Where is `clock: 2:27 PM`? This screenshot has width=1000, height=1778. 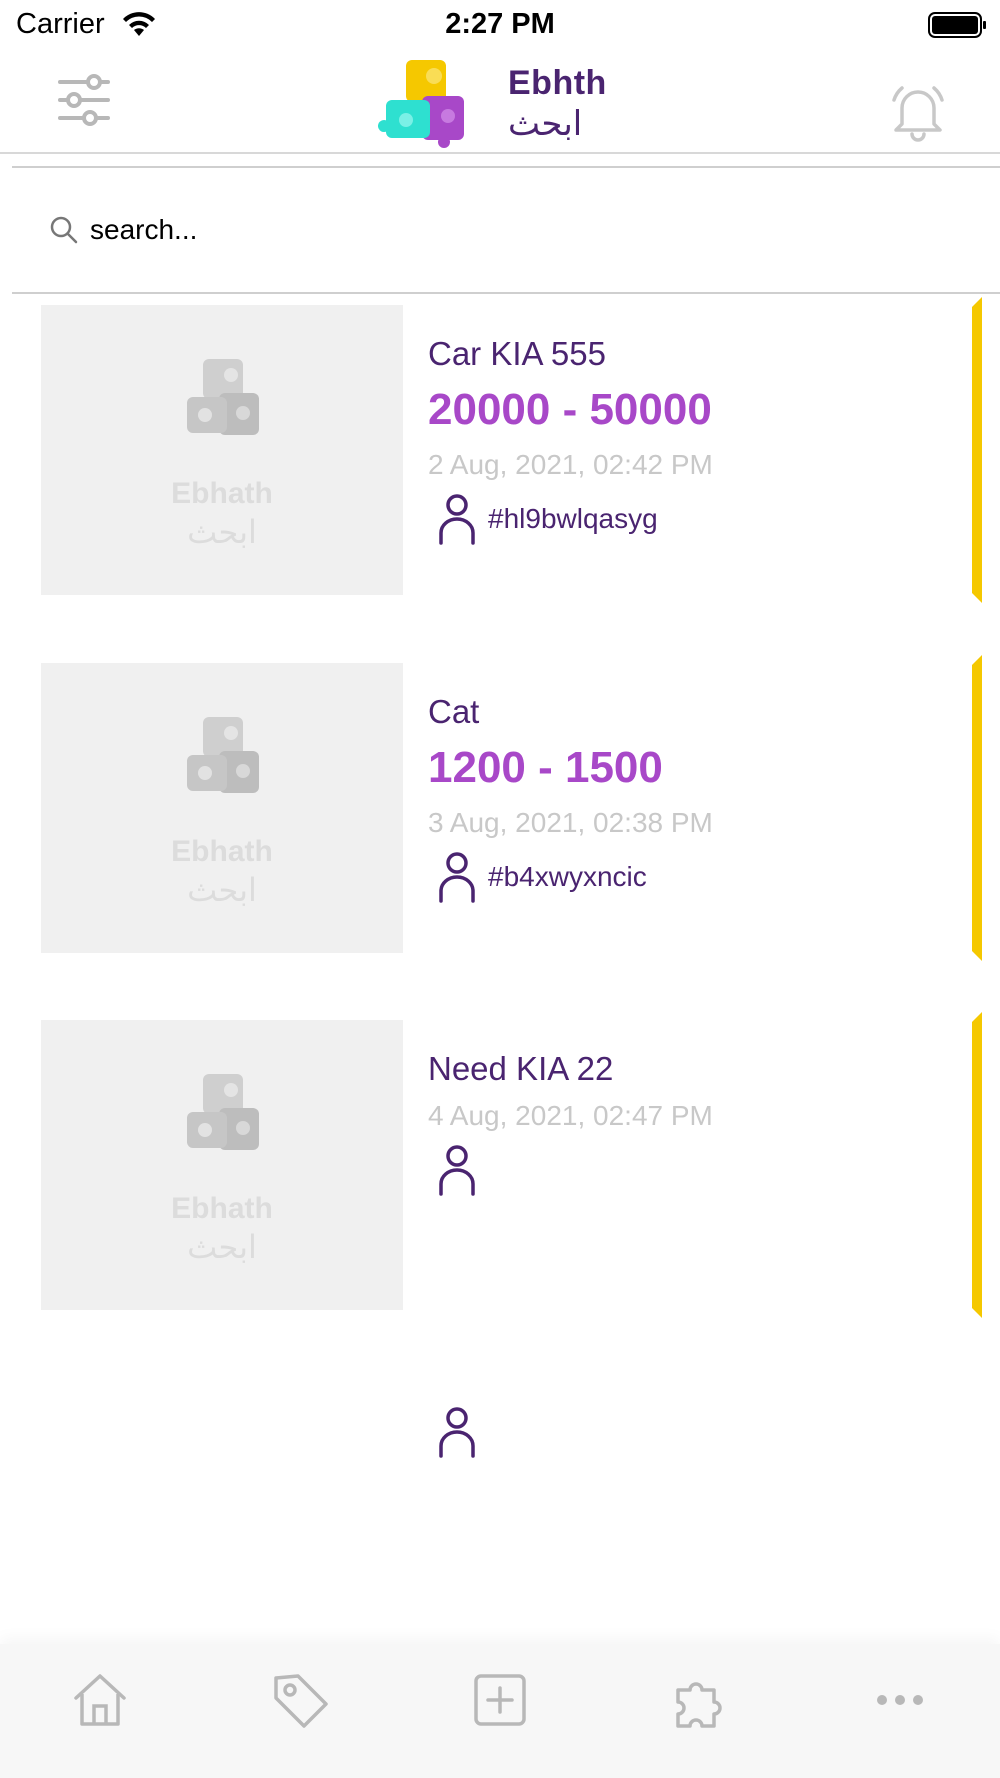 clock: 2:27 PM is located at coordinates (500, 24).